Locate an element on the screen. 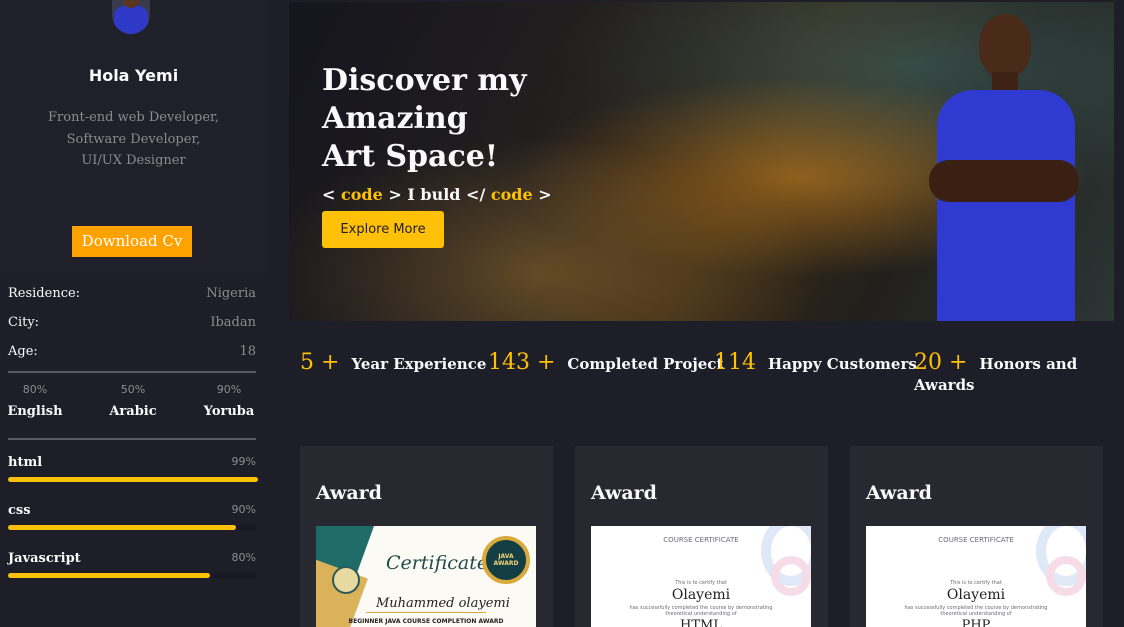  language-english: 80% English is located at coordinates (35, 401).